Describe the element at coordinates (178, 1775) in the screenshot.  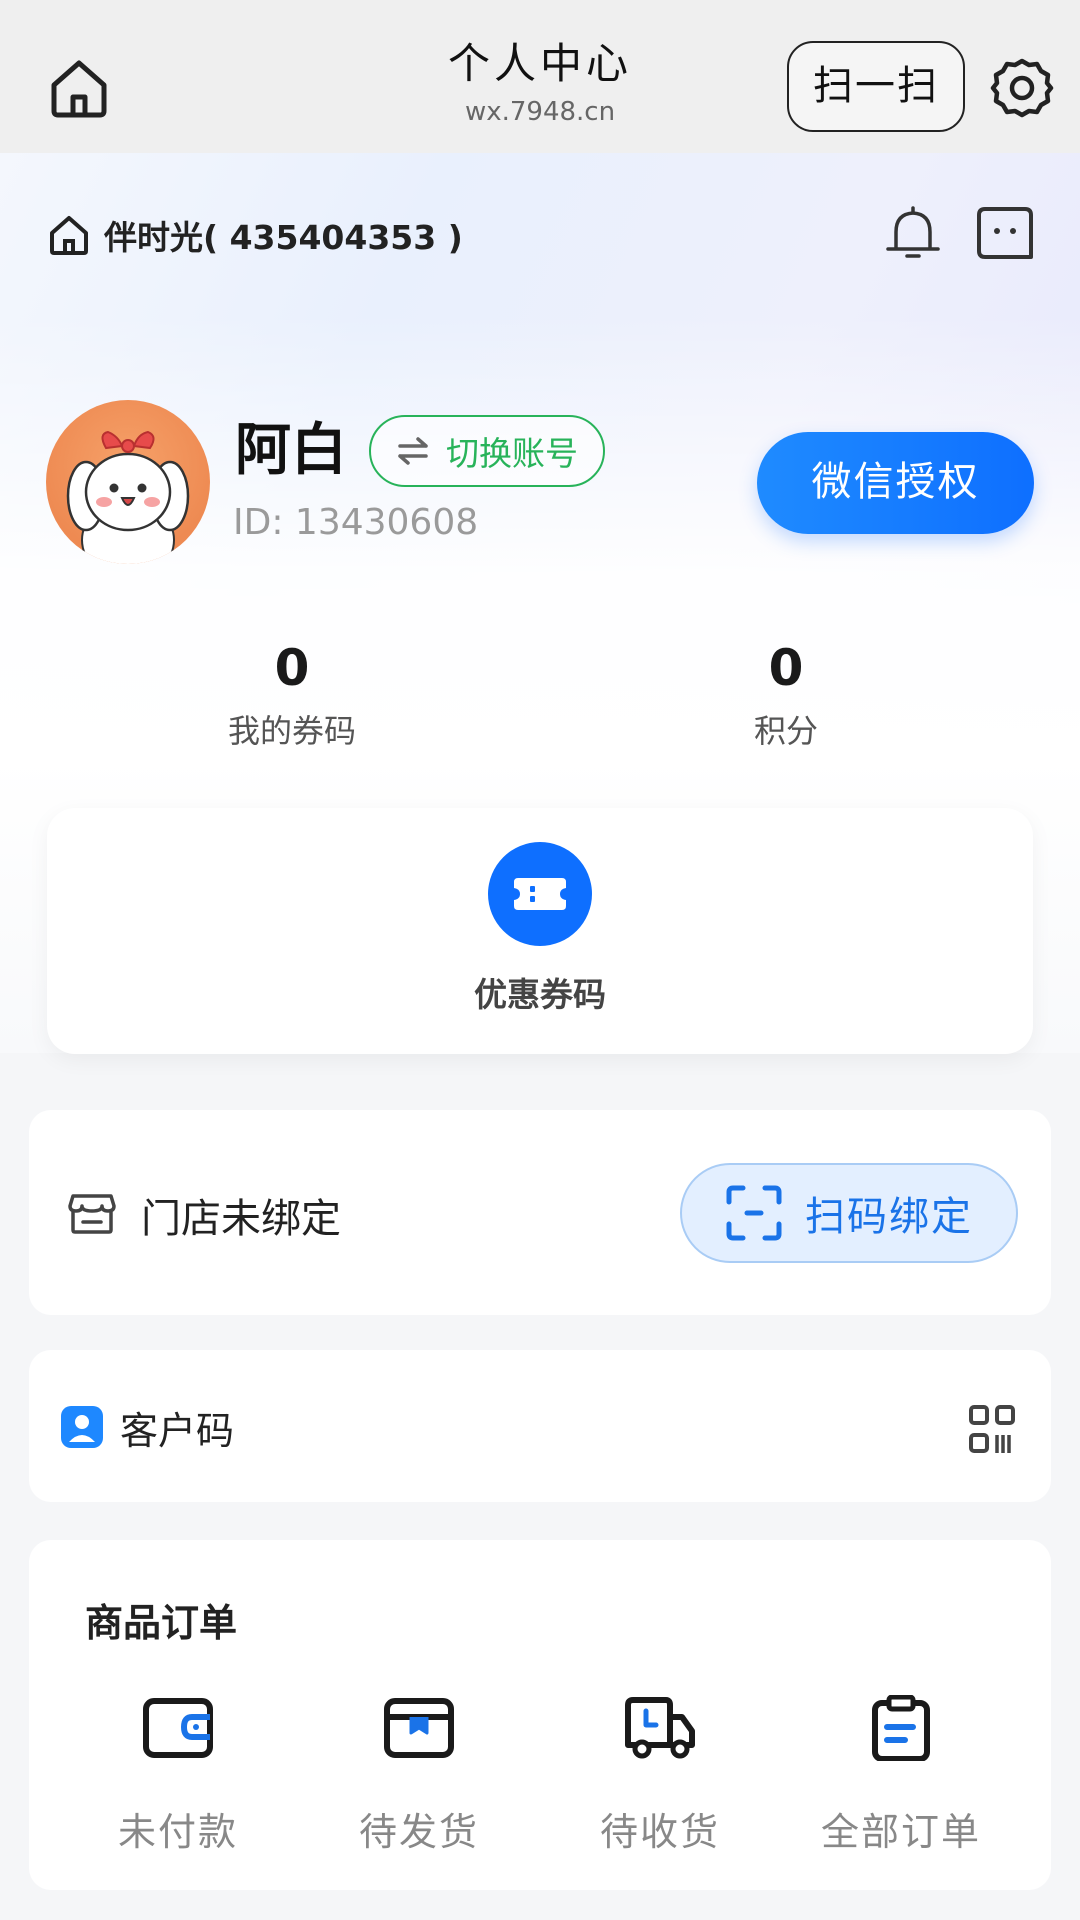
I see `order-unpaid: 未付款` at that location.